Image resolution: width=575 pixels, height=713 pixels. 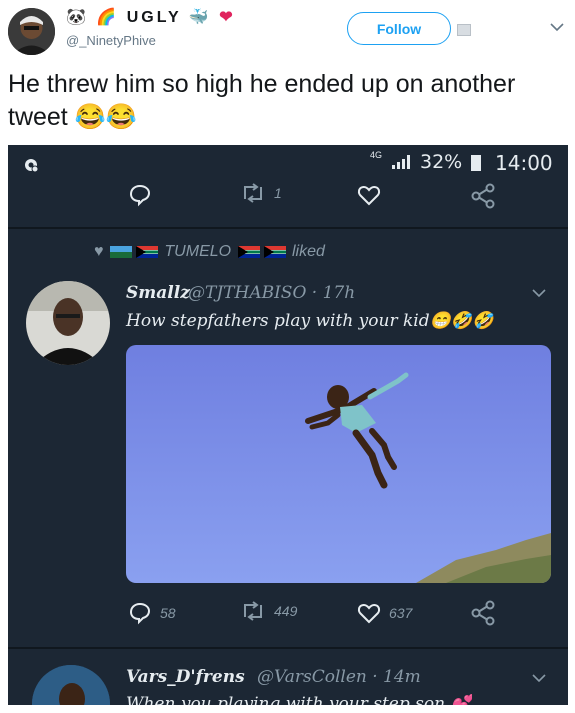 What do you see at coordinates (200, 17) in the screenshot?
I see `whale-icon: 🐳` at bounding box center [200, 17].